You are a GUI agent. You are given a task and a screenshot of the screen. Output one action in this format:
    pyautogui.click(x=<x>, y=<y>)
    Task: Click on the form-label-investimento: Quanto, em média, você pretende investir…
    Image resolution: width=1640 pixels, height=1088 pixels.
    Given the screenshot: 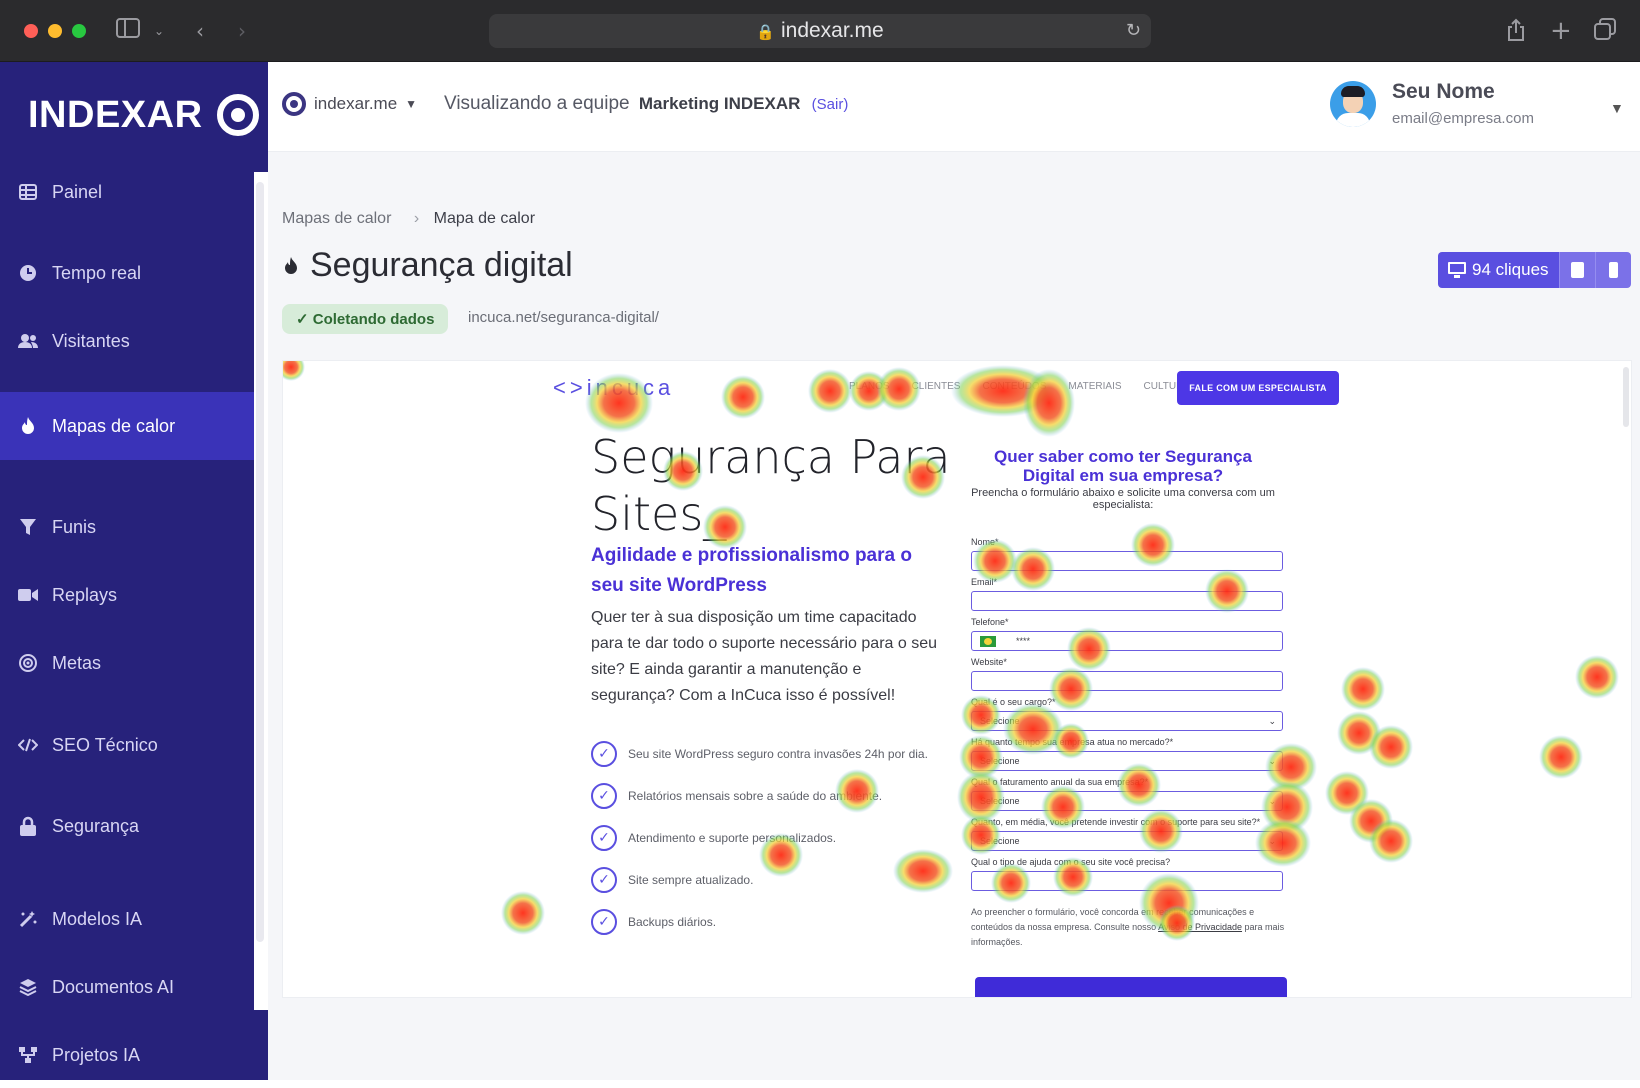 What is the action you would take?
    pyautogui.click(x=1116, y=822)
    